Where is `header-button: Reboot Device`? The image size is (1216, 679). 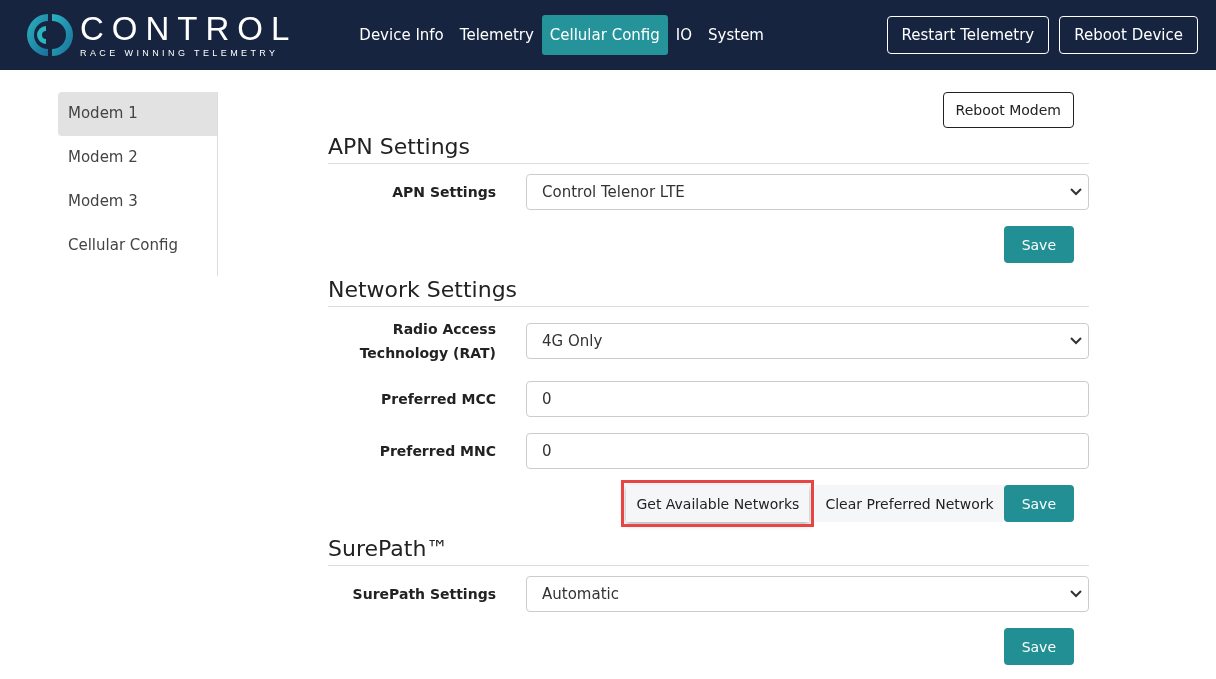
header-button: Reboot Device is located at coordinates (1128, 35).